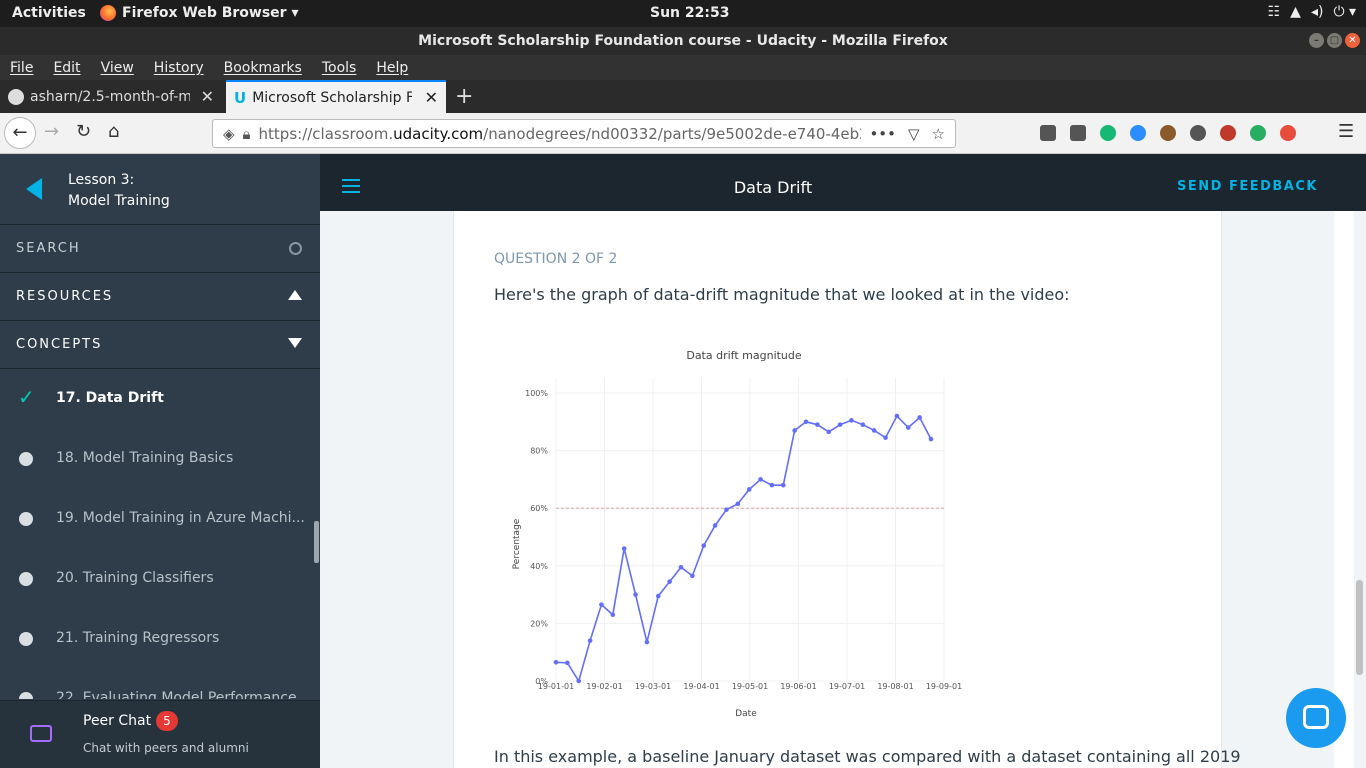 The image size is (1366, 768). What do you see at coordinates (464, 96) in the screenshot?
I see `new-tab-button: +` at bounding box center [464, 96].